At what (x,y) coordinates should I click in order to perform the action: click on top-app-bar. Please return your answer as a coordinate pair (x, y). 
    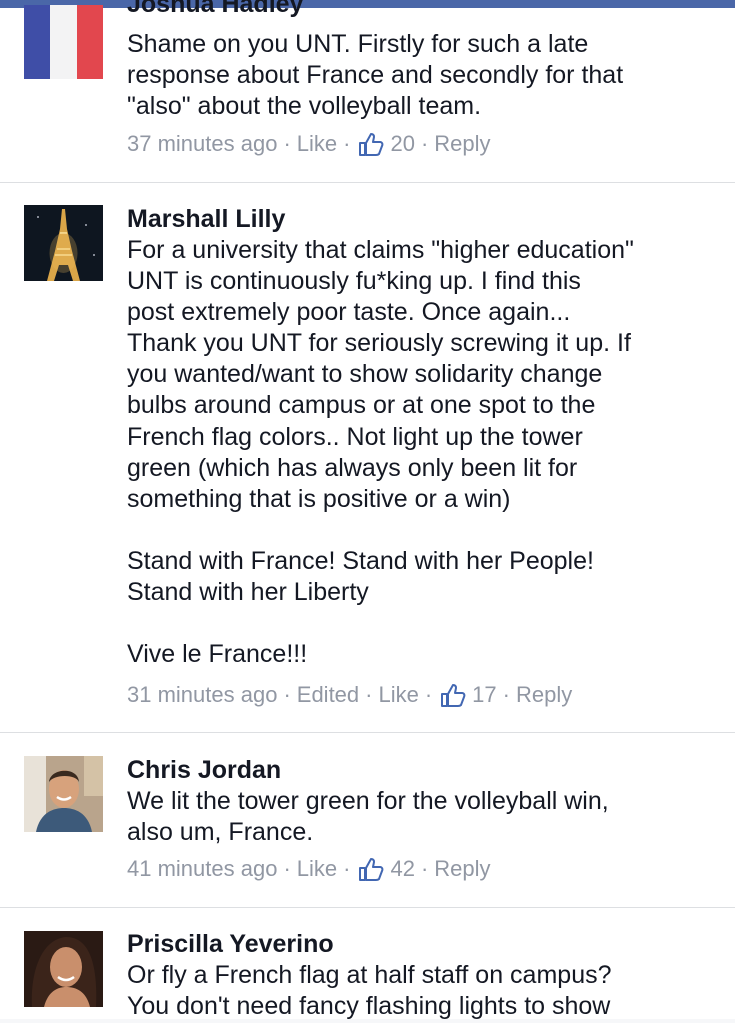
    Looking at the image, I should click on (367, 4).